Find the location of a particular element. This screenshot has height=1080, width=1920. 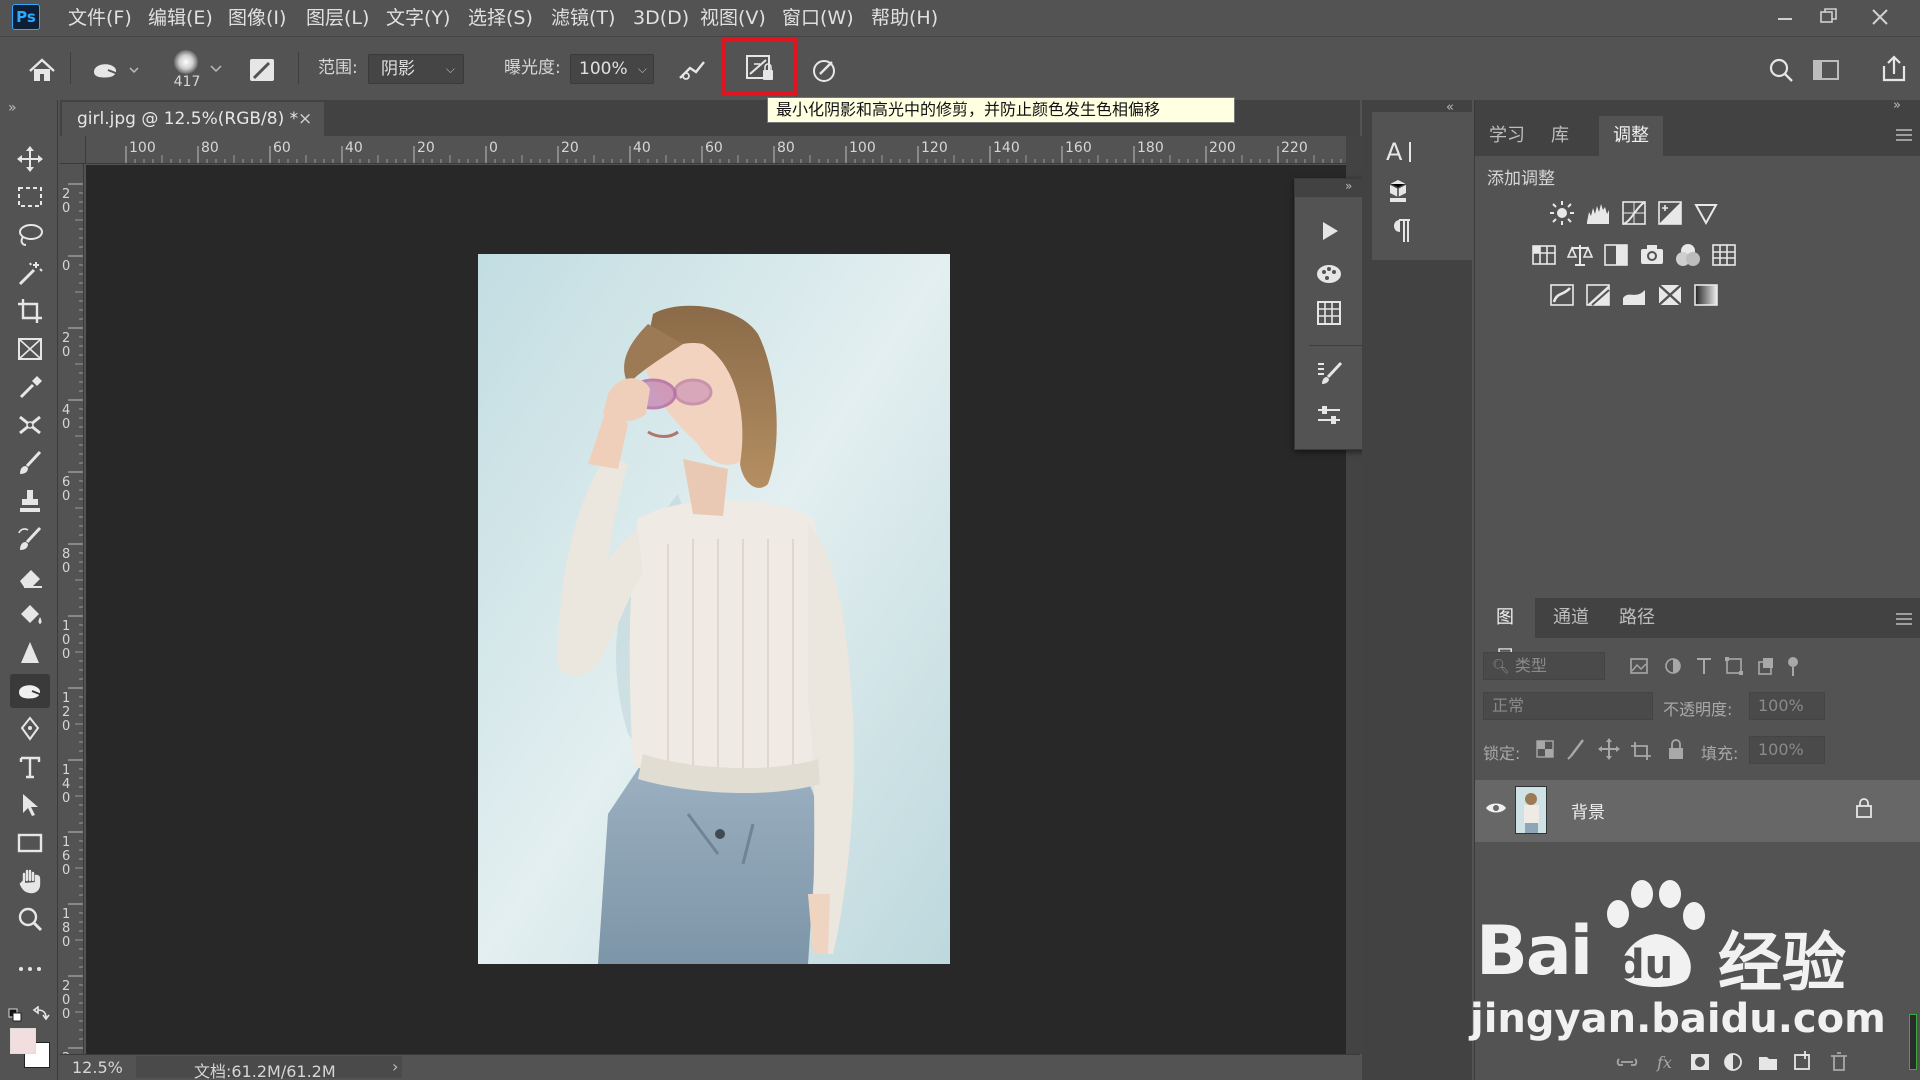

filter-pixel-icon is located at coordinates (1717, 666).